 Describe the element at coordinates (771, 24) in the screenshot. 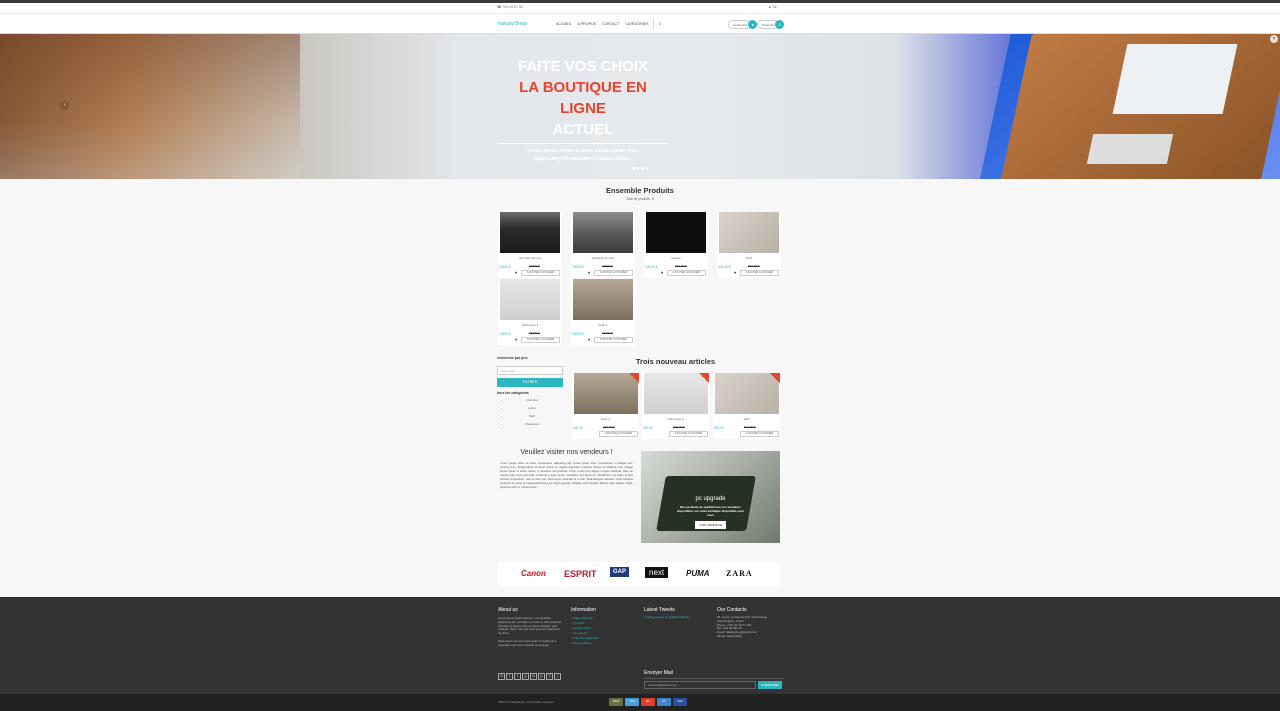

I see `cart-button: S'inscrire 0` at that location.